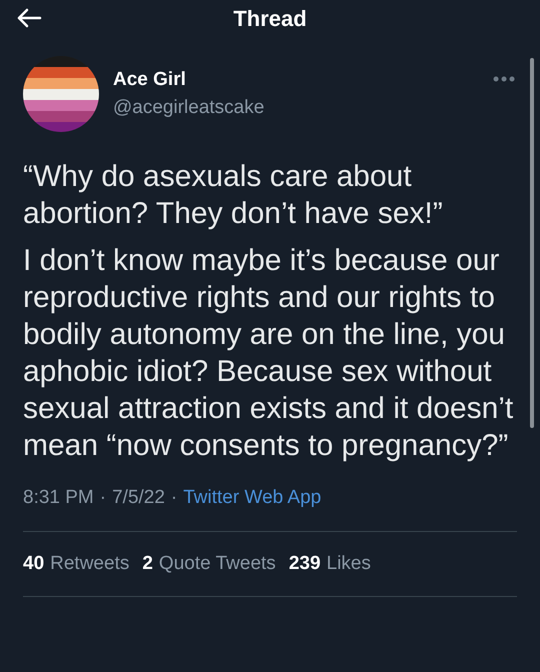  Describe the element at coordinates (348, 564) in the screenshot. I see `stat-label: Likes` at that location.